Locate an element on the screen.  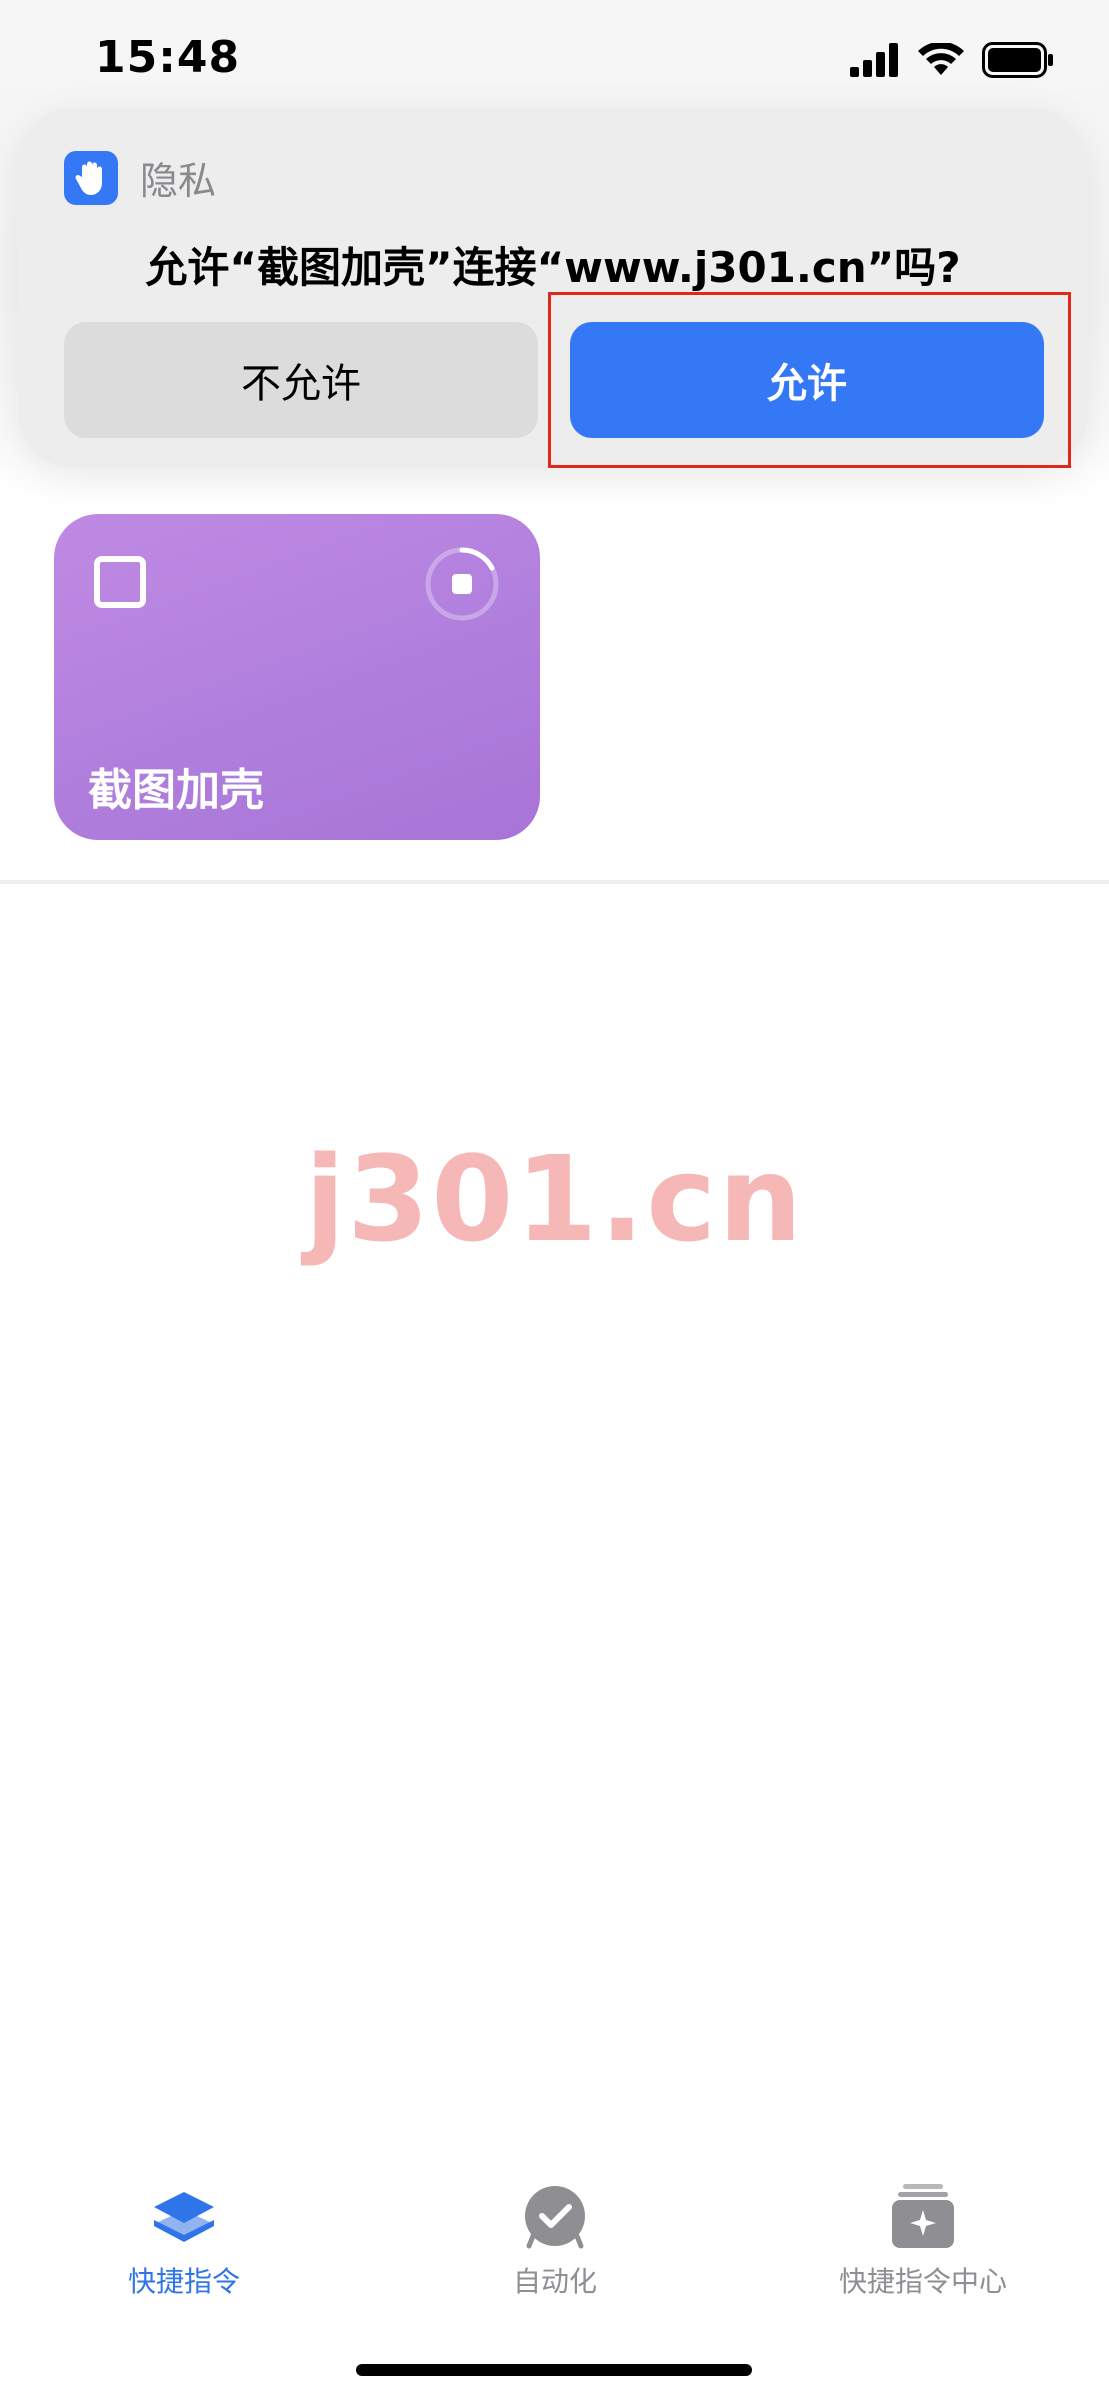
battery-icon is located at coordinates (1017, 60).